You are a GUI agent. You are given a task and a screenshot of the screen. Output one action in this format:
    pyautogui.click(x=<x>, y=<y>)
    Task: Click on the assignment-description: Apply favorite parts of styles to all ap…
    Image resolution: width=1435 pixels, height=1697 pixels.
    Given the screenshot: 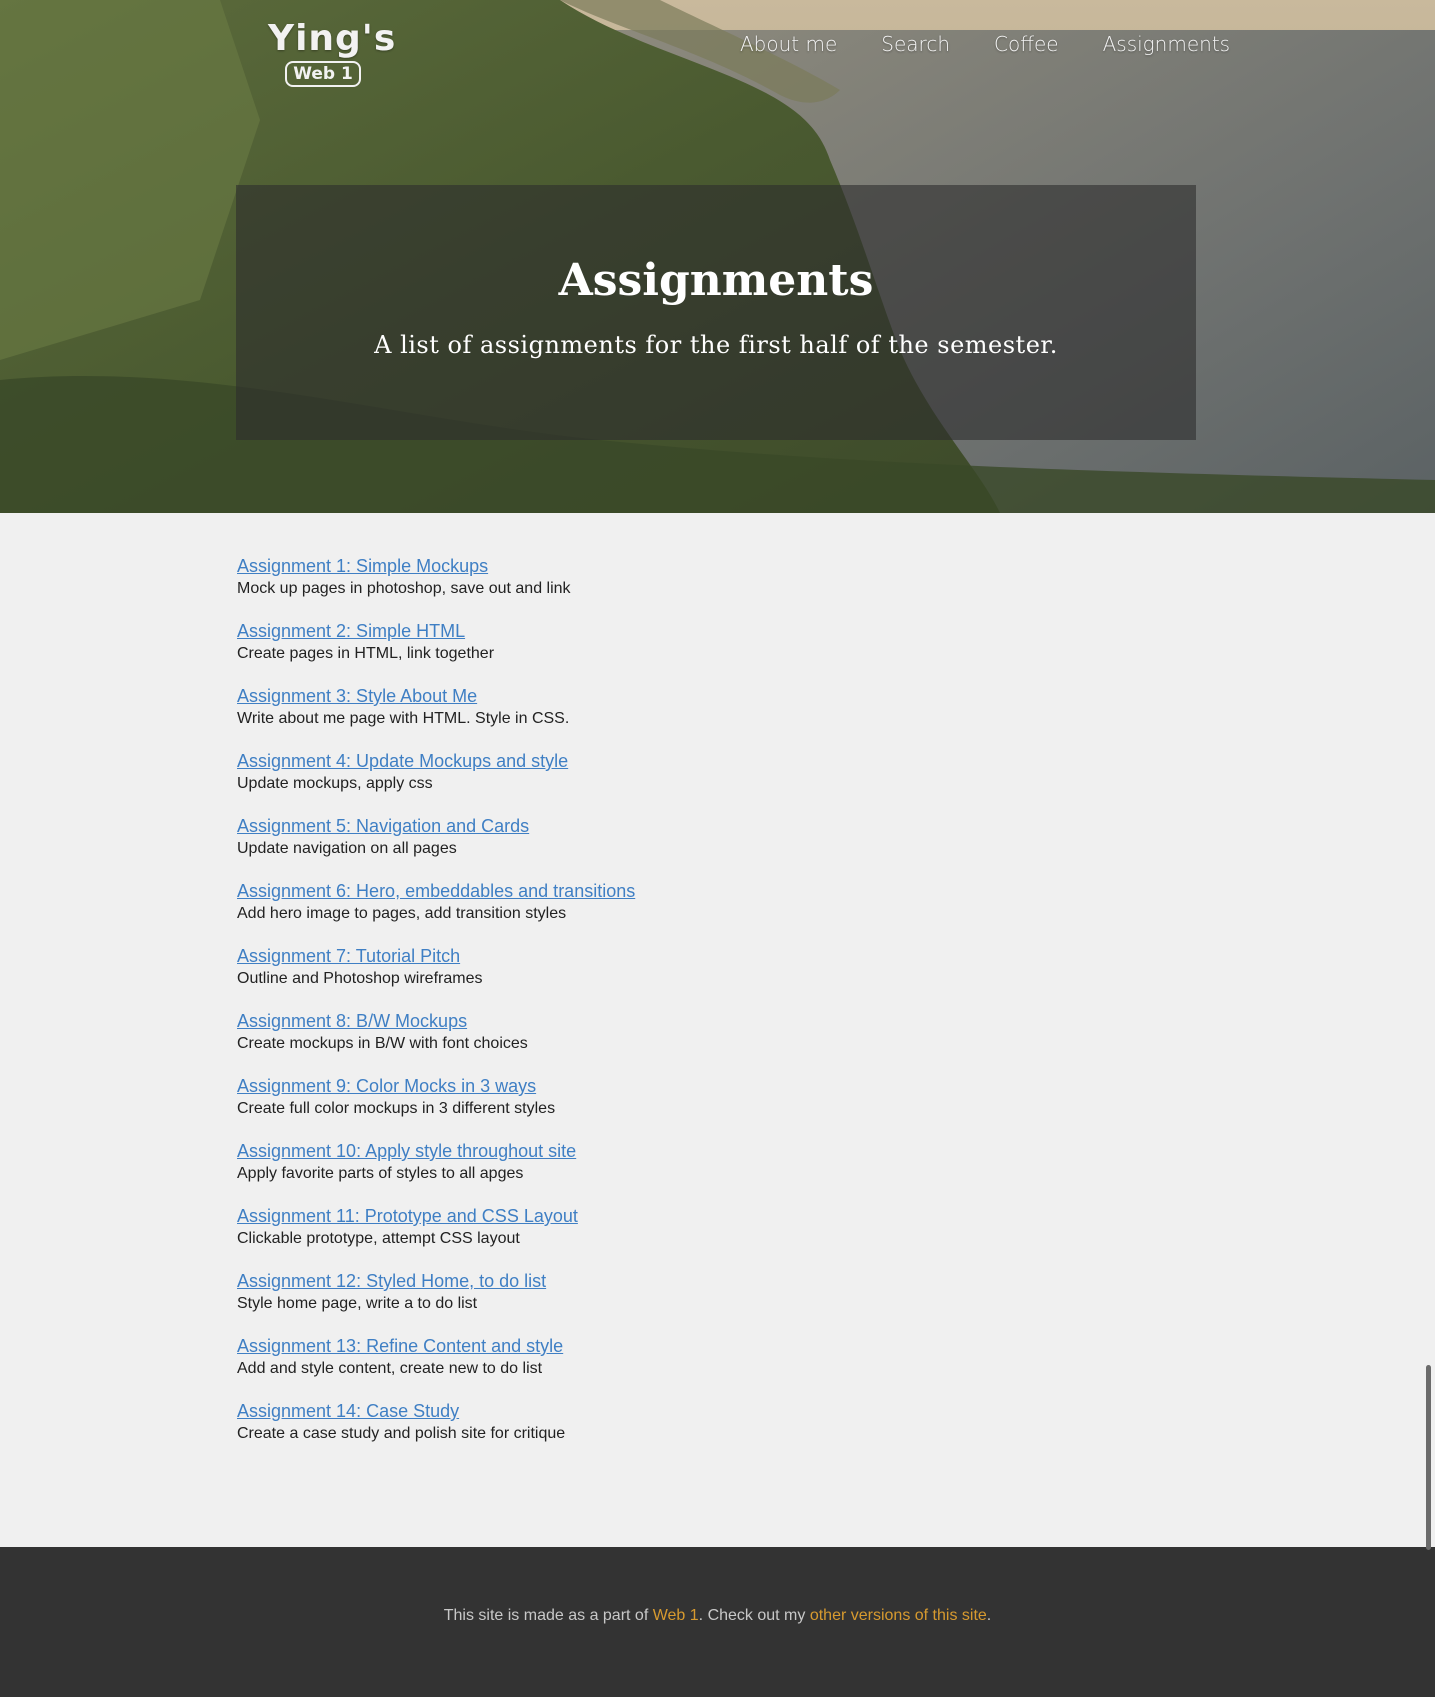 What is the action you would take?
    pyautogui.click(x=380, y=1173)
    